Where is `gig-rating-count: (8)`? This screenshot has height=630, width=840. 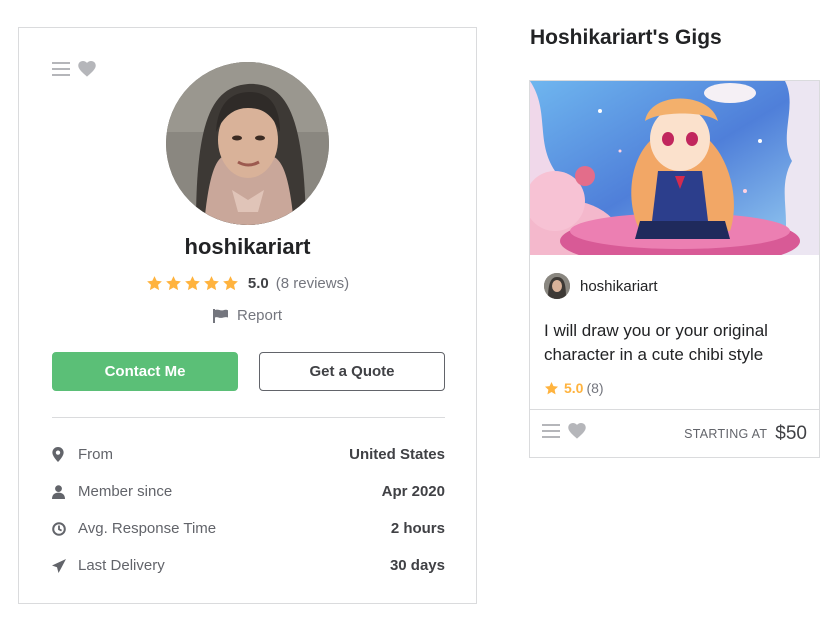 gig-rating-count: (8) is located at coordinates (595, 388).